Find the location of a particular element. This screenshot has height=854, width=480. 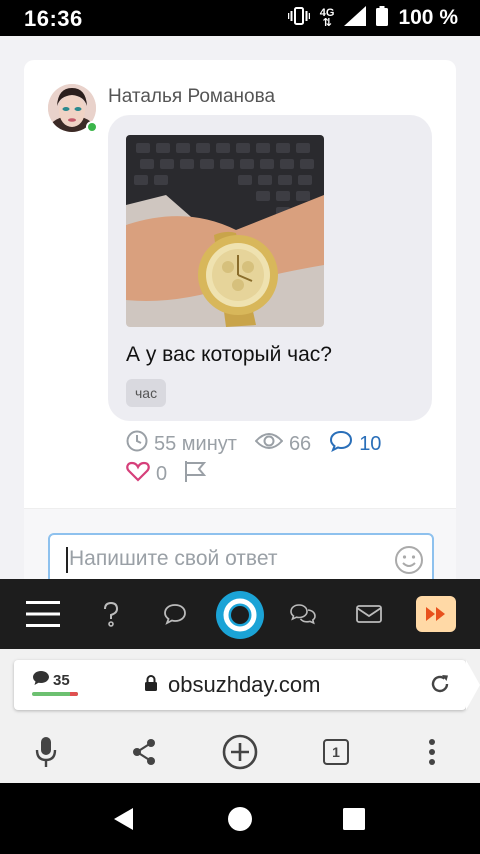

heart-icon is located at coordinates (138, 474).